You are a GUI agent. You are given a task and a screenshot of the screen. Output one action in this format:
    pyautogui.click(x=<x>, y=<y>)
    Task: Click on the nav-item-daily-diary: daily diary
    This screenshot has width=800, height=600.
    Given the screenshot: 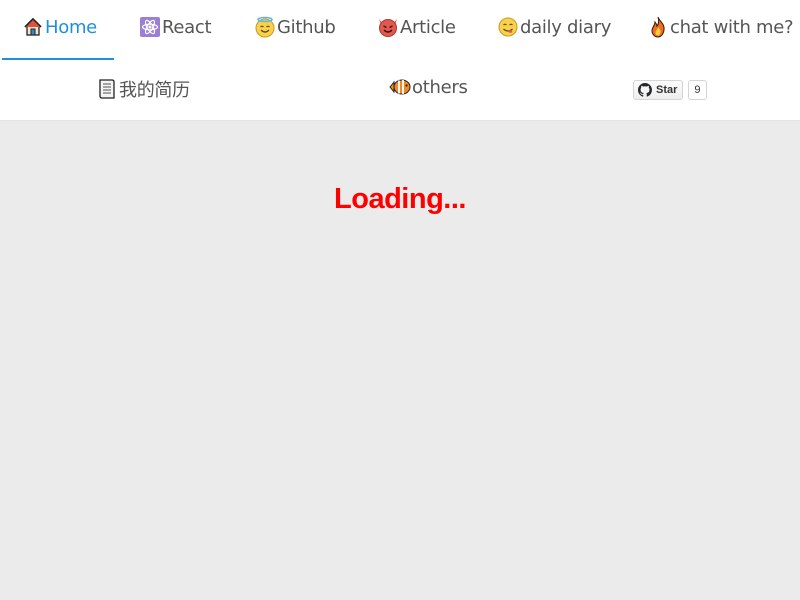 What is the action you would take?
    pyautogui.click(x=554, y=27)
    